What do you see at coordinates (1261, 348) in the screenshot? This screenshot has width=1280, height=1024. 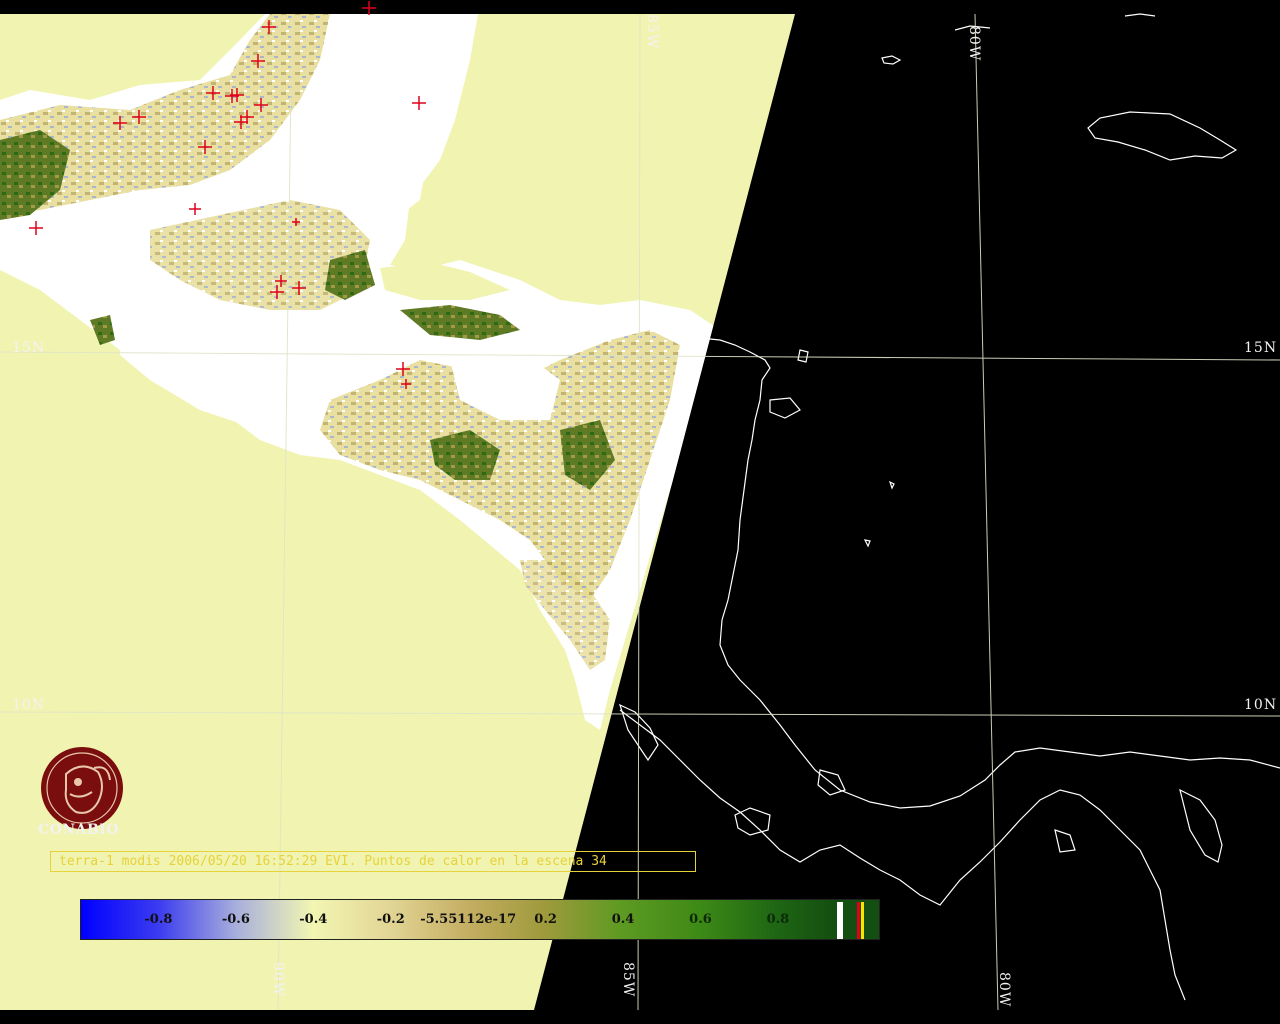 I see `grid-label-lat-15-right: 15N` at bounding box center [1261, 348].